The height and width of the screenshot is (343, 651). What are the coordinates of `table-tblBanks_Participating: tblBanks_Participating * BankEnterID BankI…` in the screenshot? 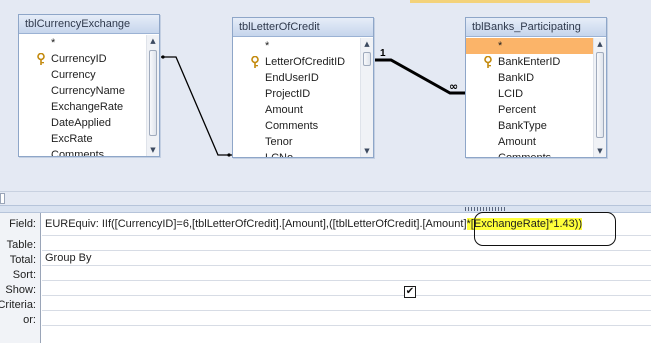 It's located at (536, 87).